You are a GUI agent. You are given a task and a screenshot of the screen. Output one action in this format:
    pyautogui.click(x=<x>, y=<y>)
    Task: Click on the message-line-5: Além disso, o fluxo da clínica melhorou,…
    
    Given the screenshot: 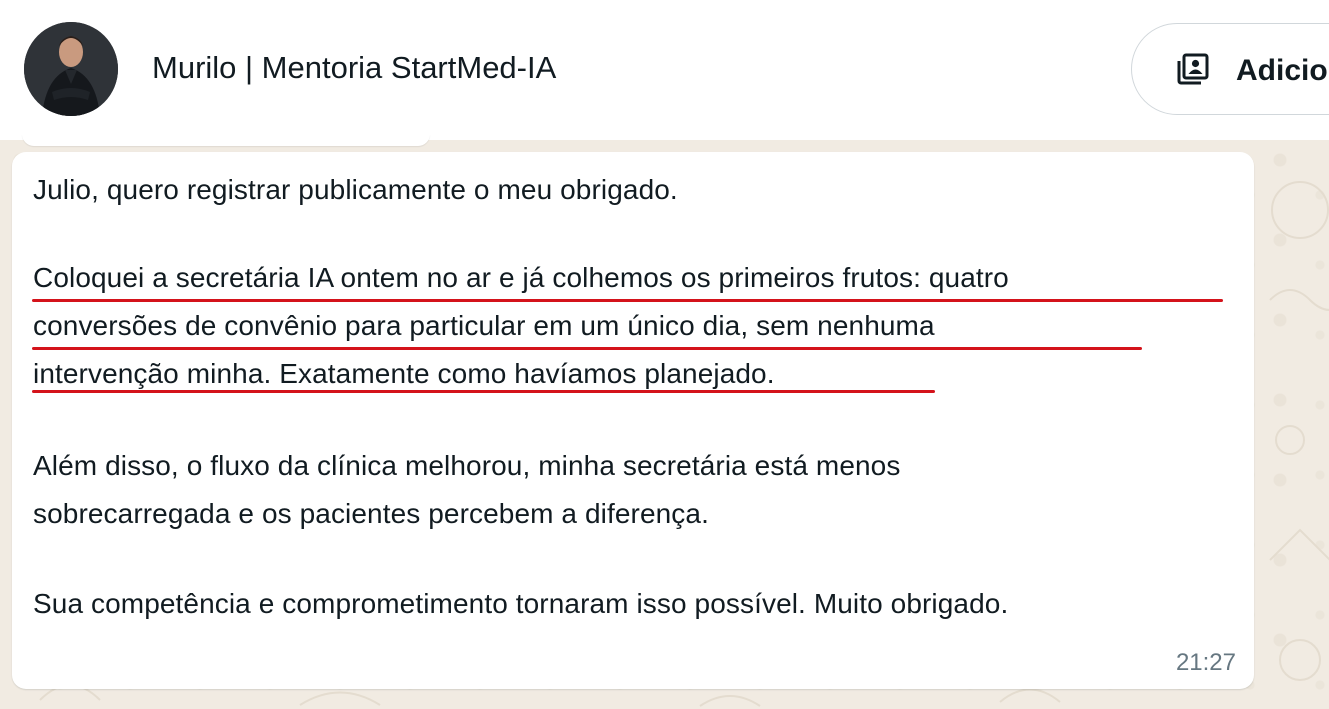 What is the action you would take?
    pyautogui.click(x=467, y=465)
    